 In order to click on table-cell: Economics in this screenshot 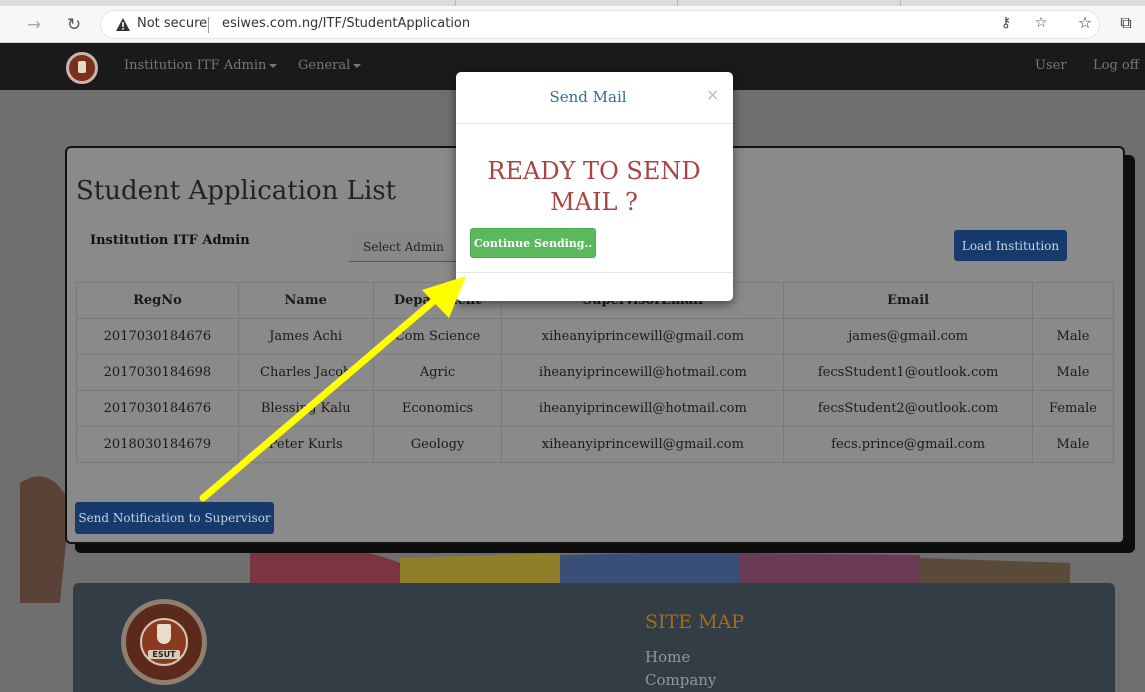, I will do `click(437, 408)`.